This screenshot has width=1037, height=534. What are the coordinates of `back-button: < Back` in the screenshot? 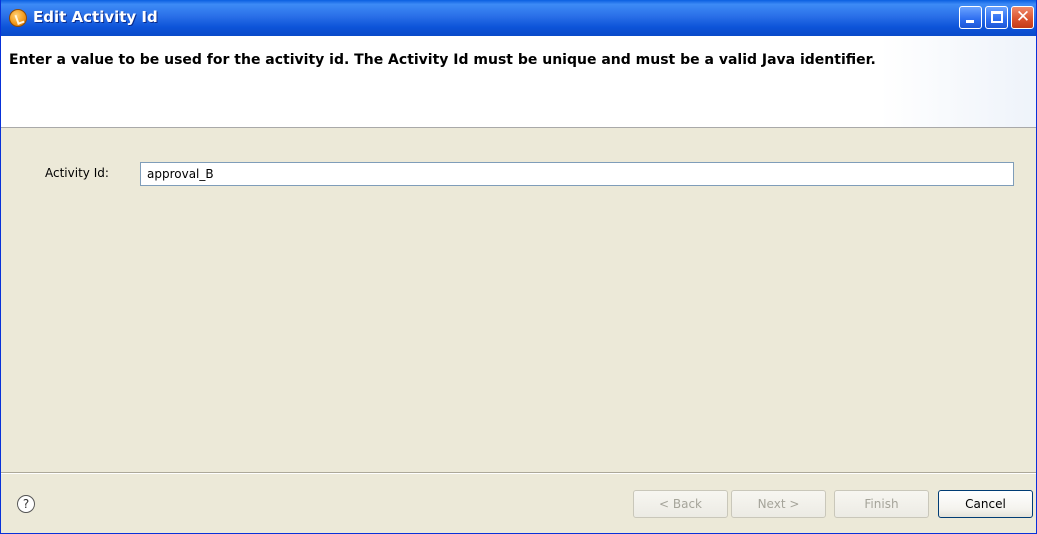 It's located at (680, 504).